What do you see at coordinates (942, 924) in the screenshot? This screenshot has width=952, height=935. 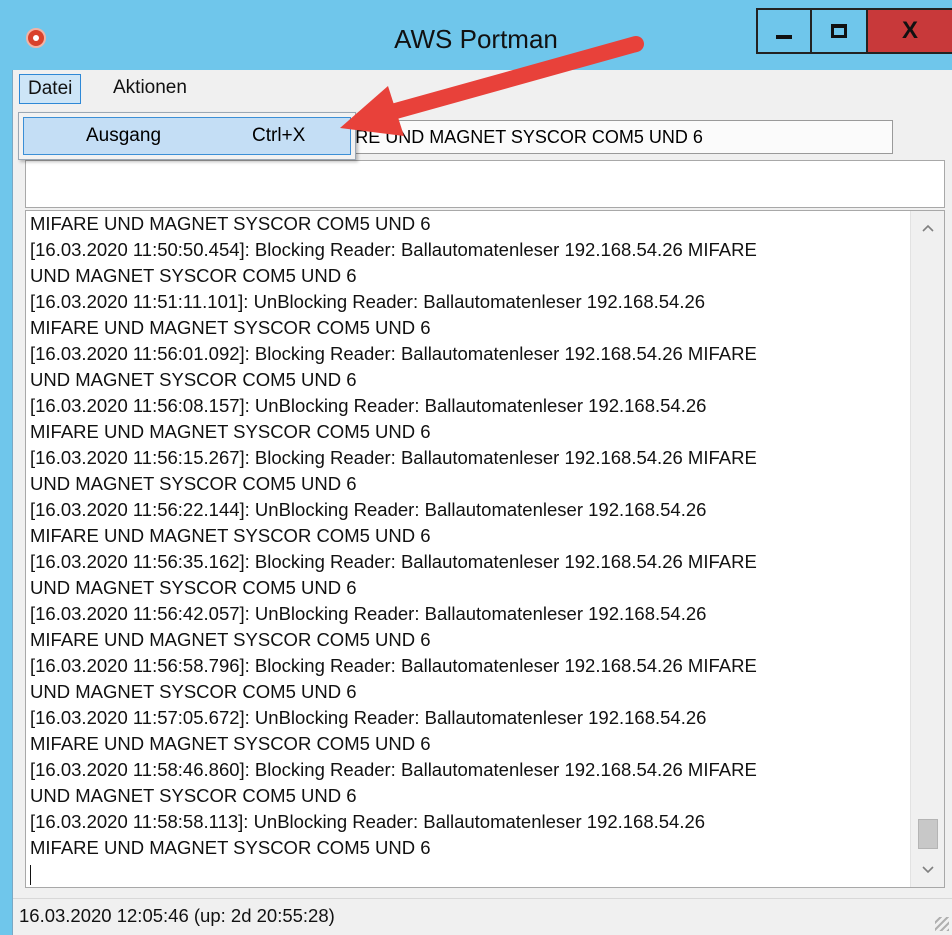 I see `resize-grip-icon` at bounding box center [942, 924].